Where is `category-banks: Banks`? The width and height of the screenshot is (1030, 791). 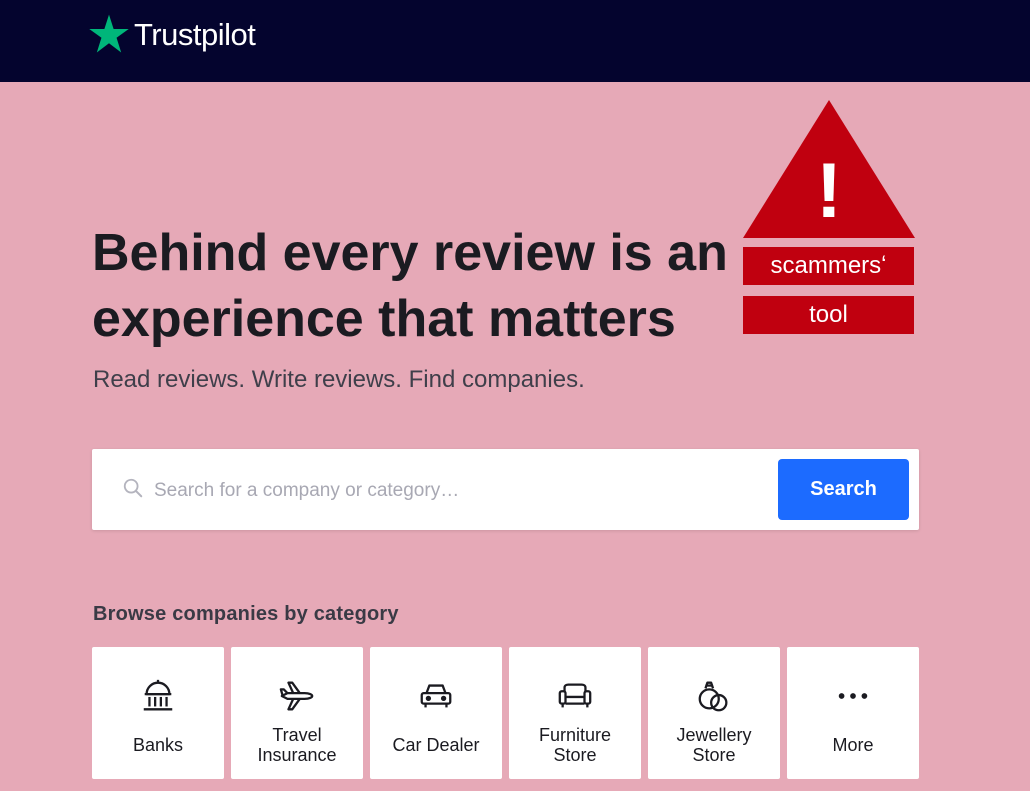
category-banks: Banks is located at coordinates (158, 713).